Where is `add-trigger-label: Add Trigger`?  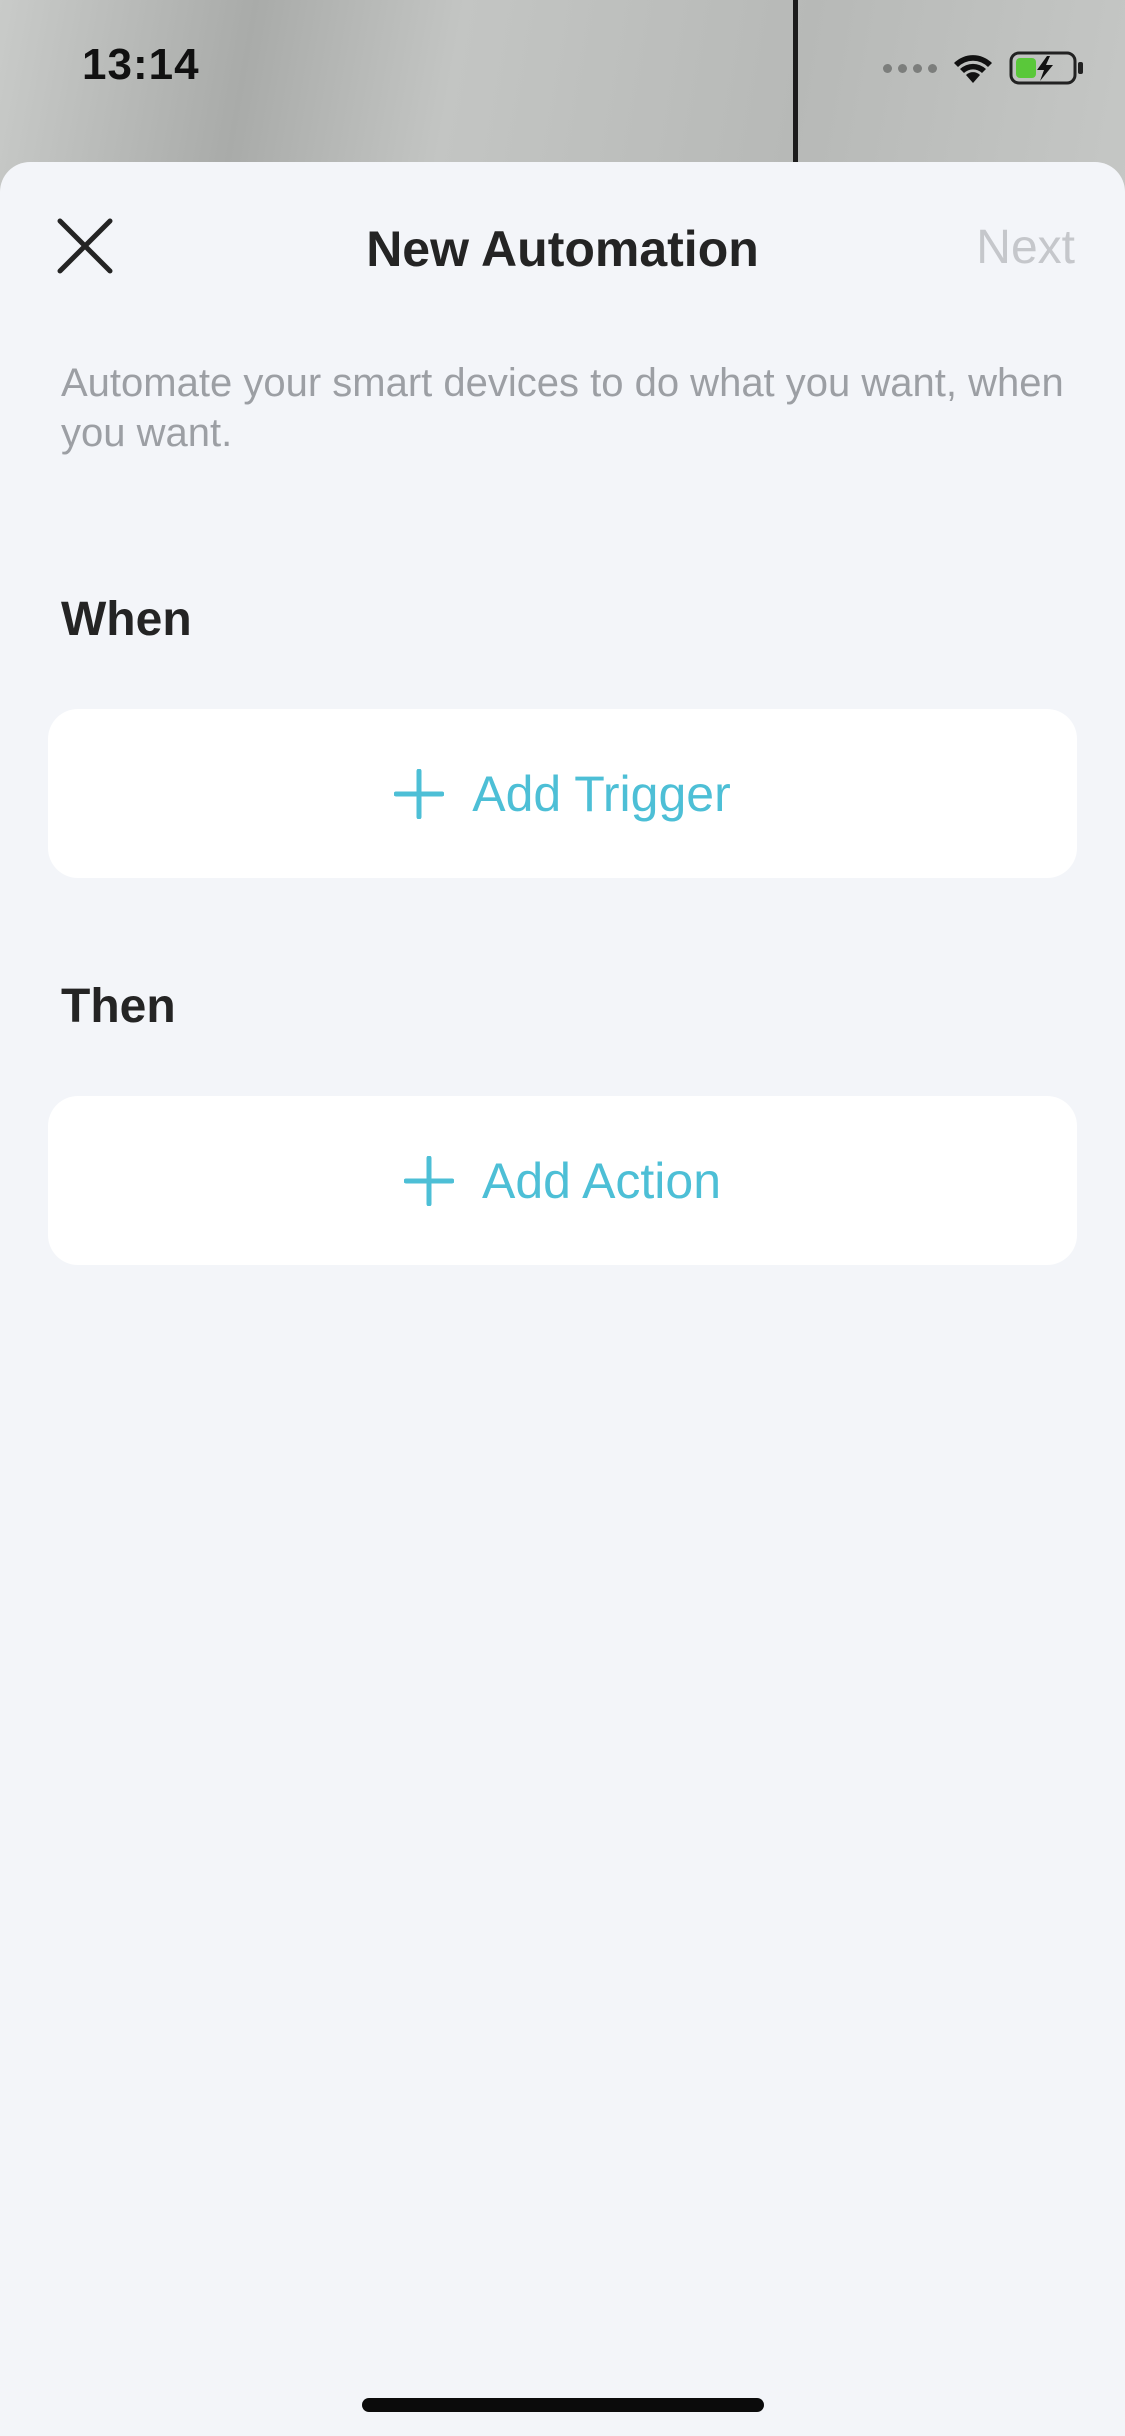 add-trigger-label: Add Trigger is located at coordinates (601, 793).